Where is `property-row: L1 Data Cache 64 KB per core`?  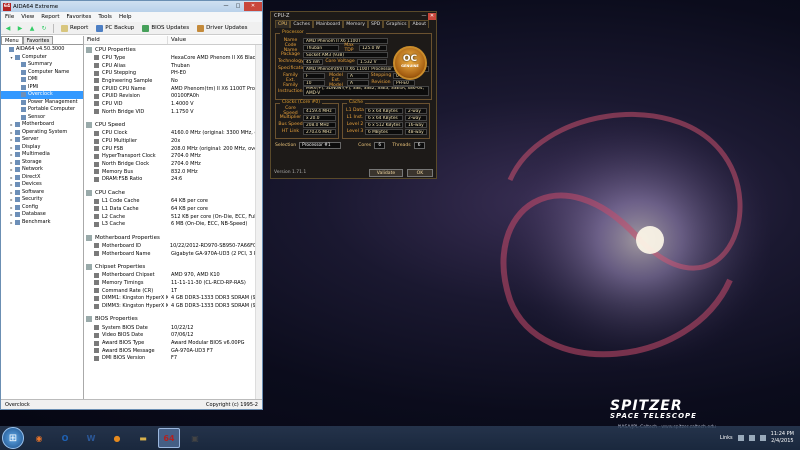
property-row: L1 Data Cache 64 KB per core is located at coordinates (174, 209).